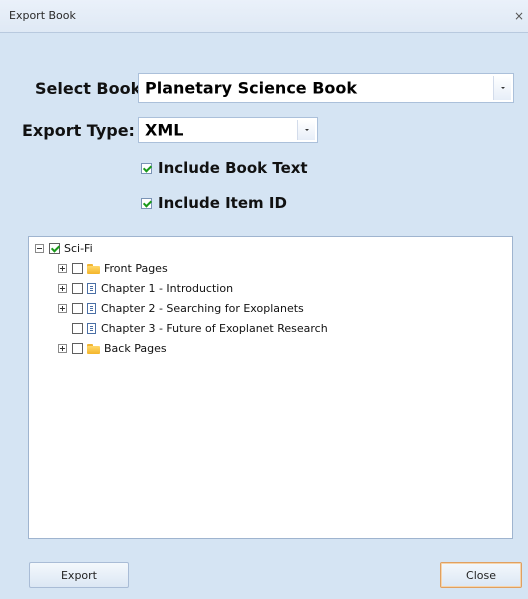  I want to click on select-book-value: Planetary Science Book, so click(251, 88).